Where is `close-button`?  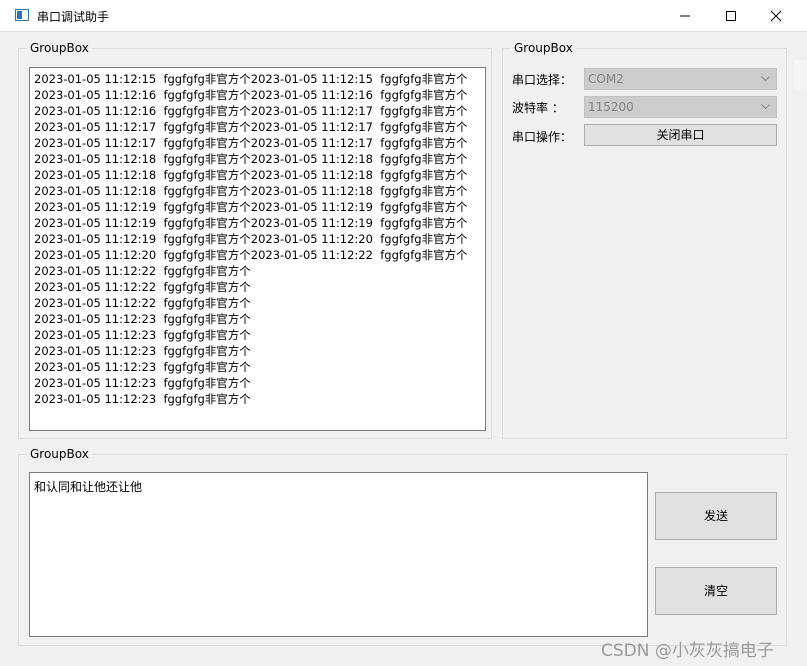 close-button is located at coordinates (776, 15).